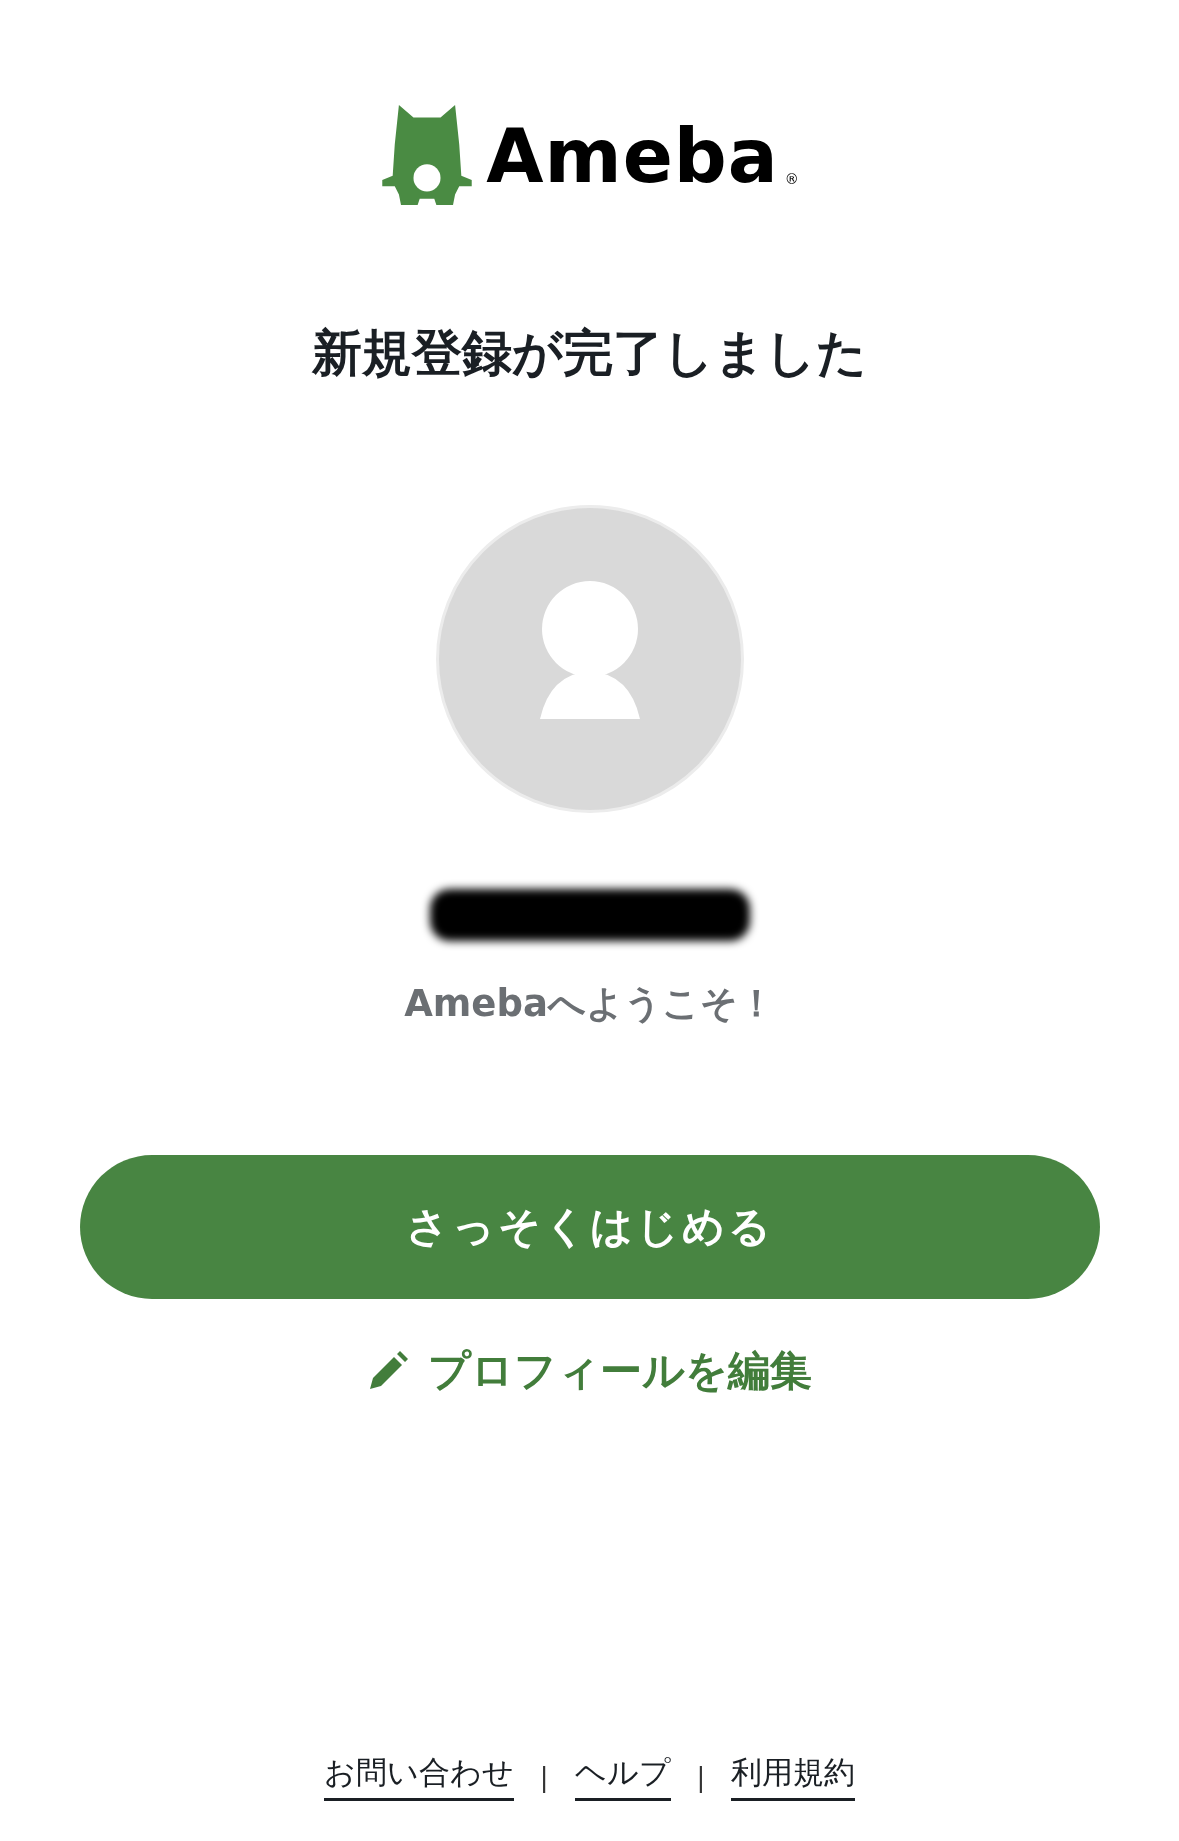 Image resolution: width=1179 pixels, height=1841 pixels. I want to click on welcome-text: Amebaへようこそ！, so click(589, 1004).